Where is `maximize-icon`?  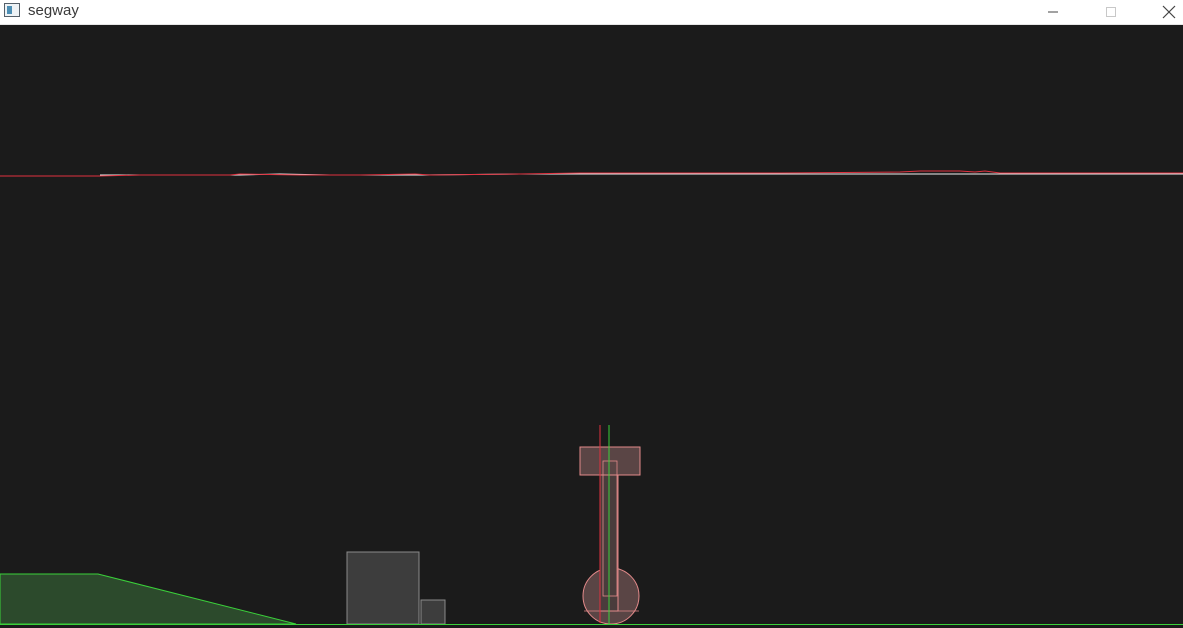
maximize-icon is located at coordinates (1111, 12).